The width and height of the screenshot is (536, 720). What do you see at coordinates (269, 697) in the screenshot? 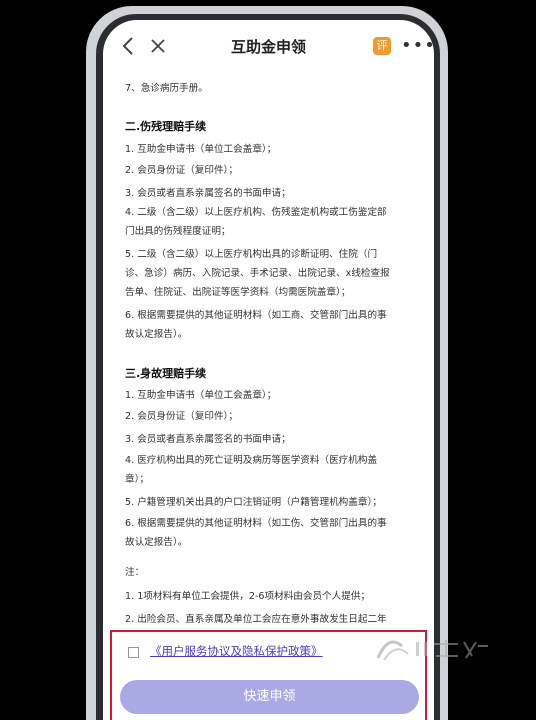
I see `quick-apply-button: 快速申领` at bounding box center [269, 697].